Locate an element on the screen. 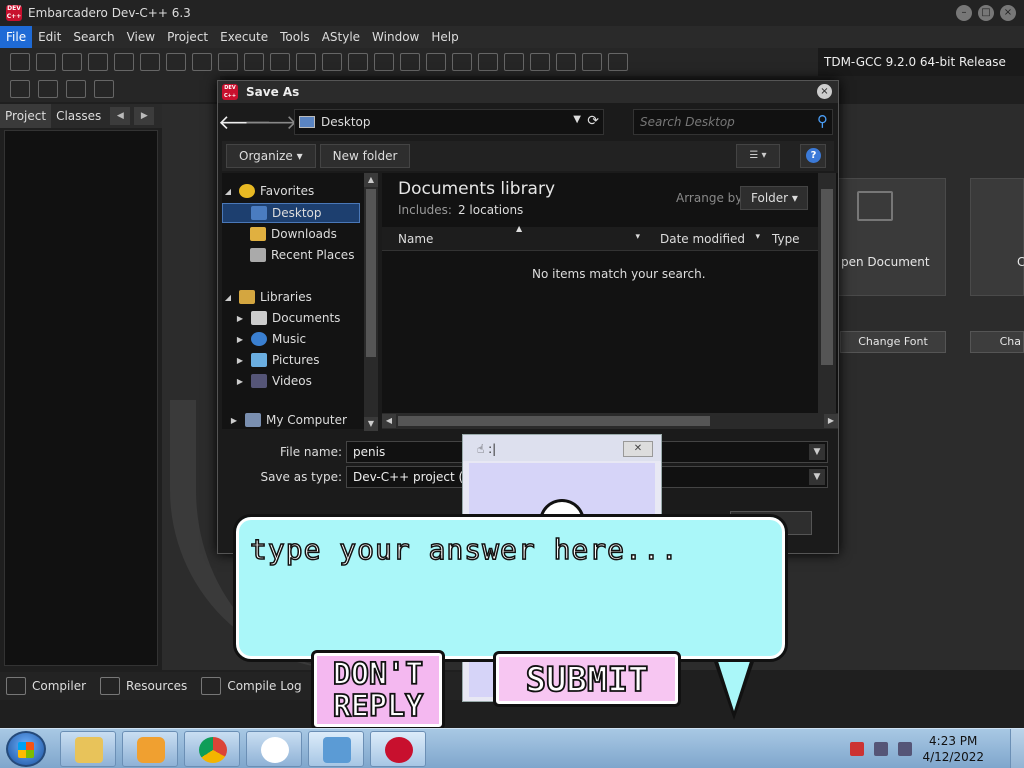 The image size is (1024, 768). goto-line-icon is located at coordinates (20, 89).